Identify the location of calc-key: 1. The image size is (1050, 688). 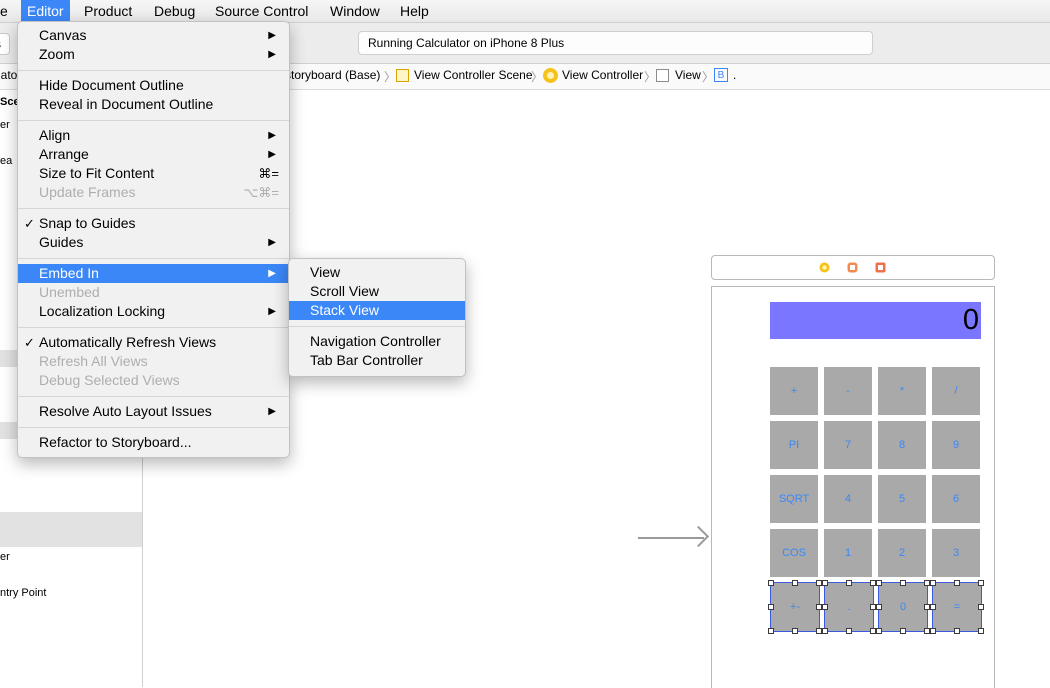
(848, 553).